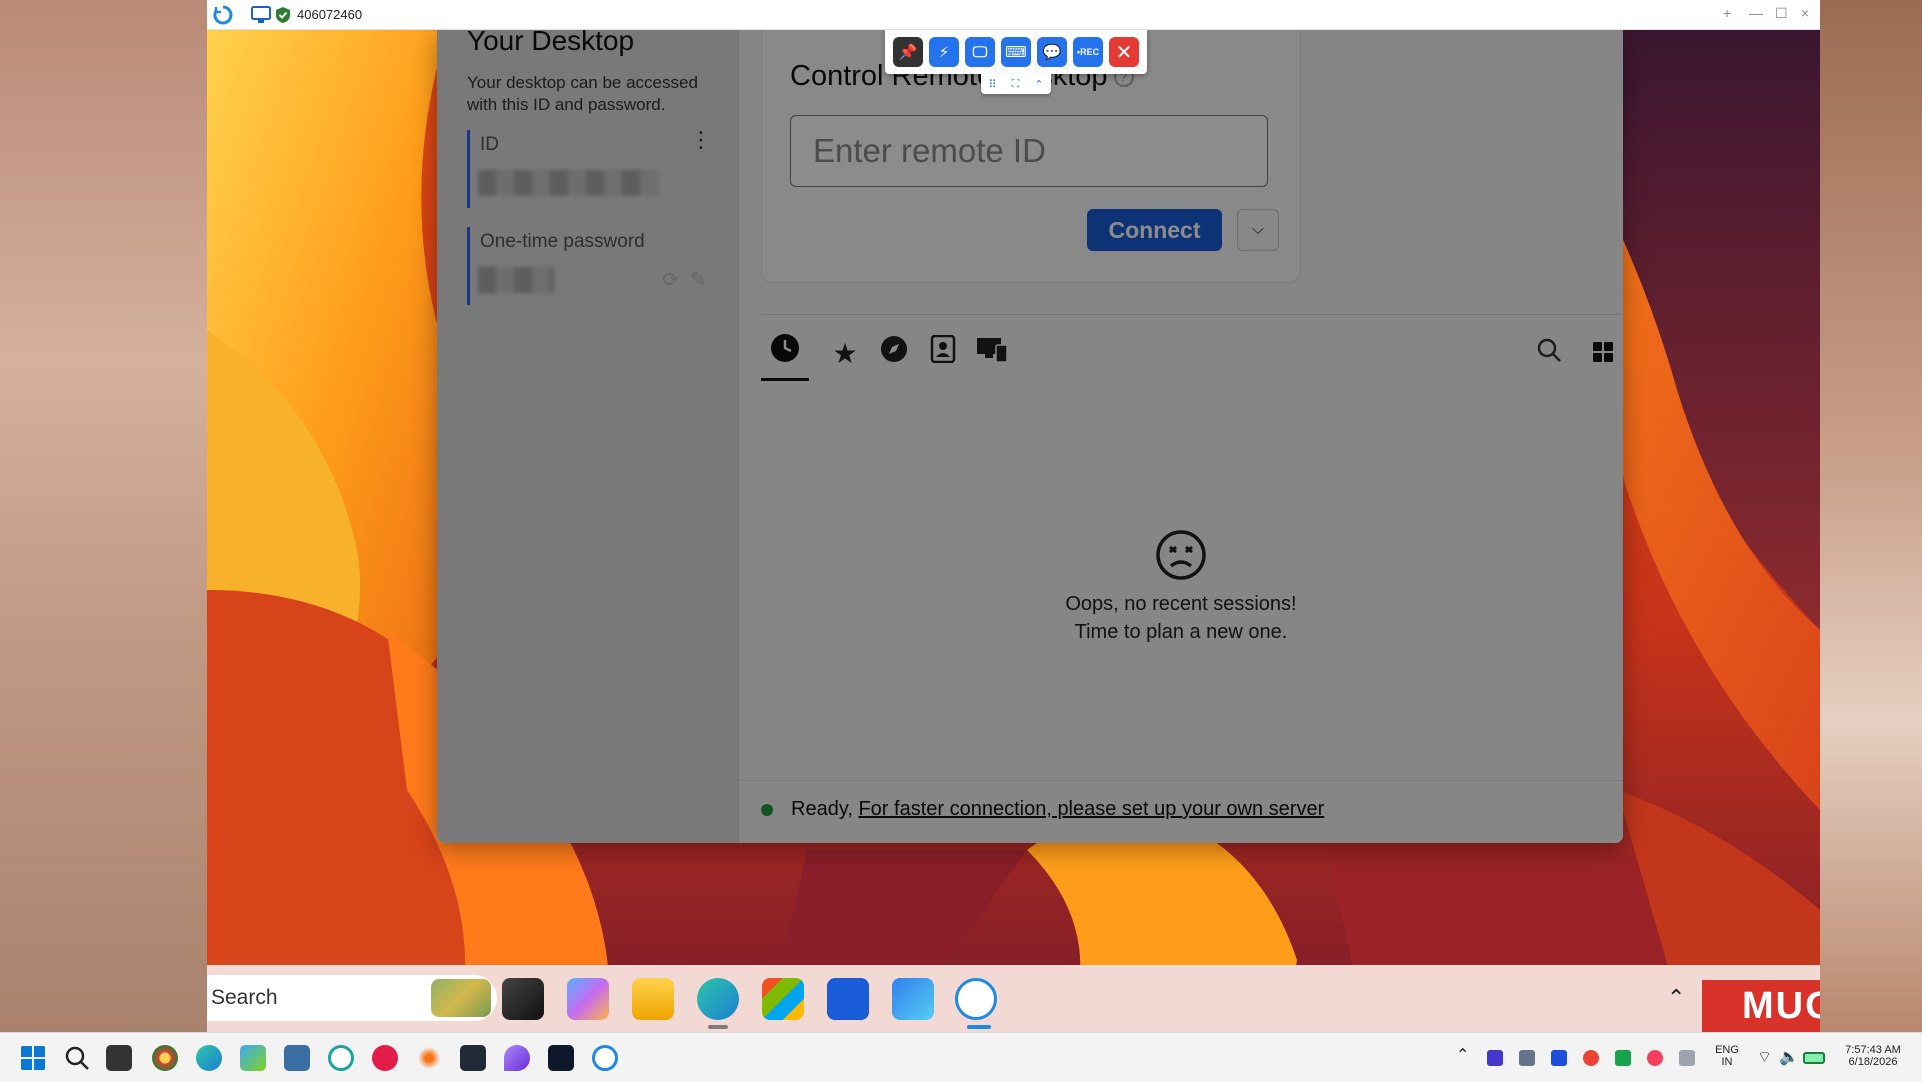 Image resolution: width=1922 pixels, height=1082 pixels. Describe the element at coordinates (588, 999) in the screenshot. I see `copilot-icon` at that location.